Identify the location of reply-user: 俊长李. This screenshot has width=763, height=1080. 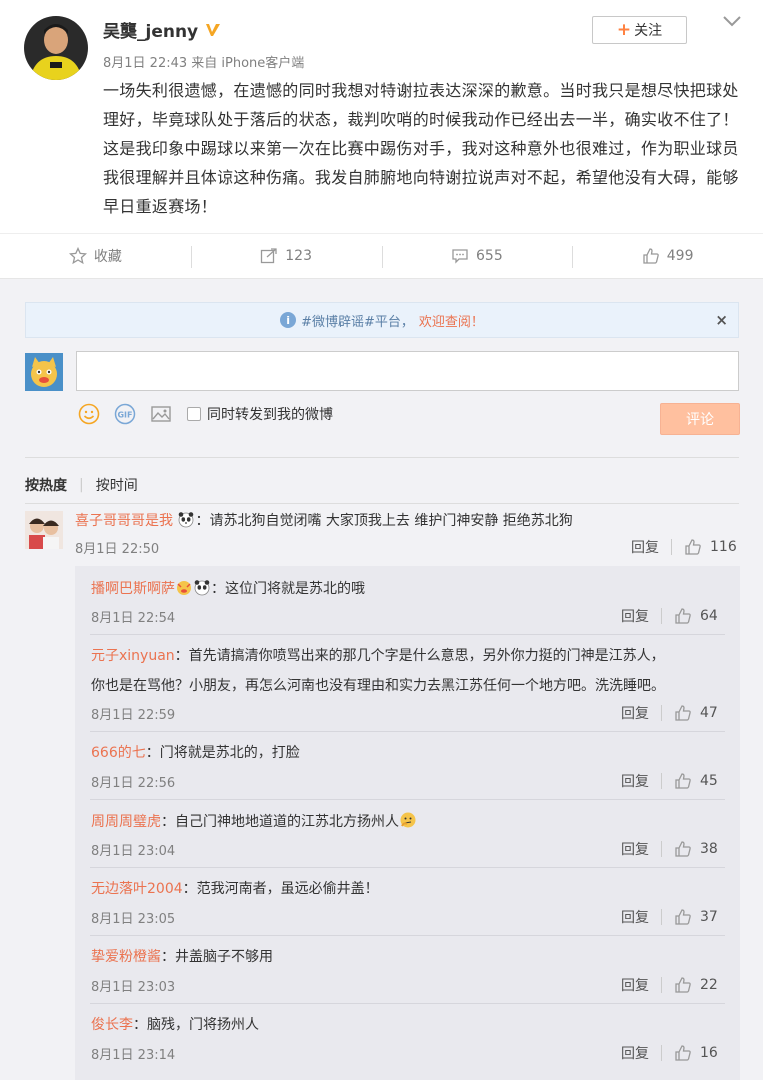
(112, 1025).